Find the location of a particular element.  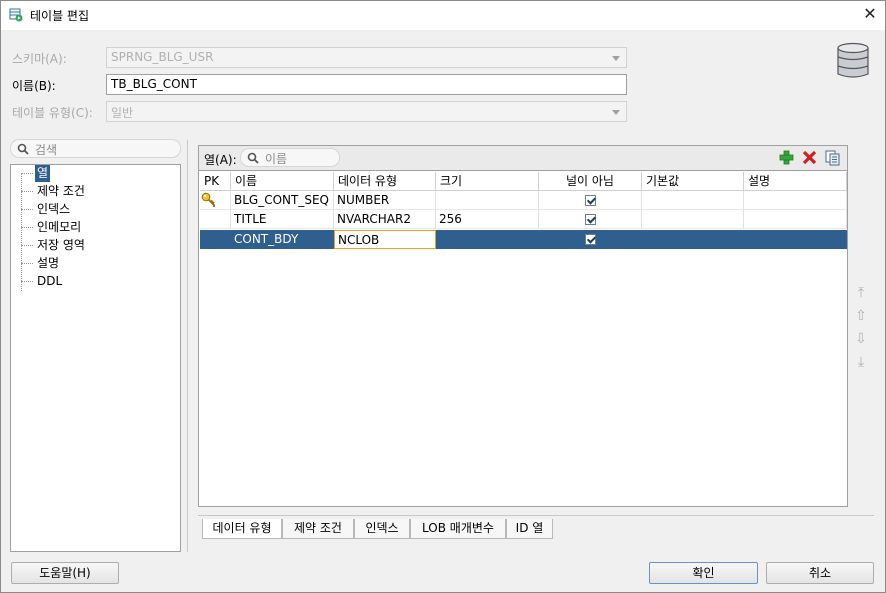

nav-item-comment: 설명 is located at coordinates (48, 263).